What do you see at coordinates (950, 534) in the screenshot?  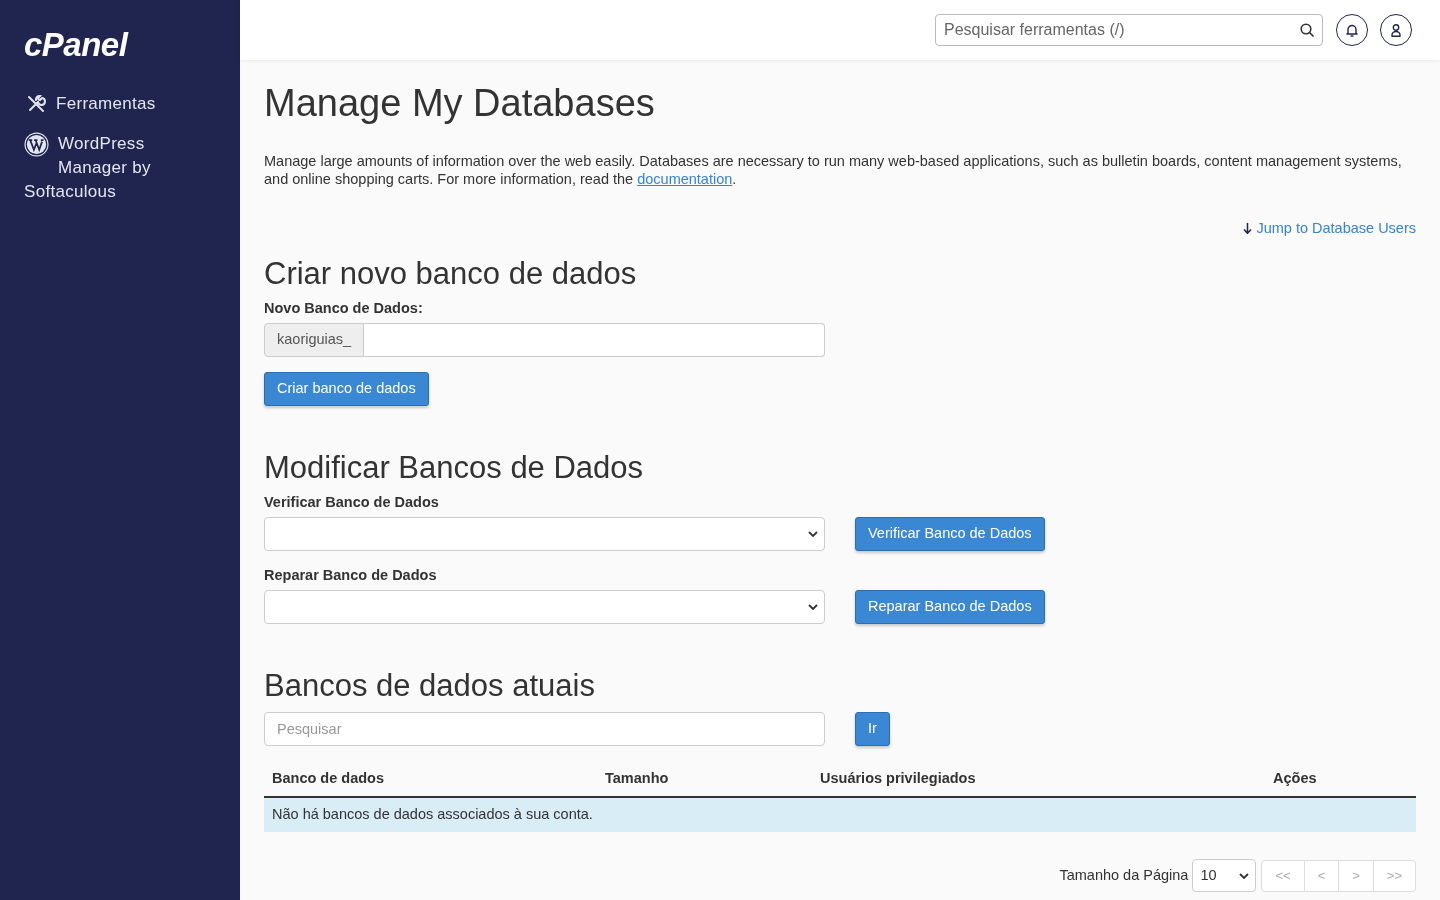 I see `action-button: Verificar Banco de Dados` at bounding box center [950, 534].